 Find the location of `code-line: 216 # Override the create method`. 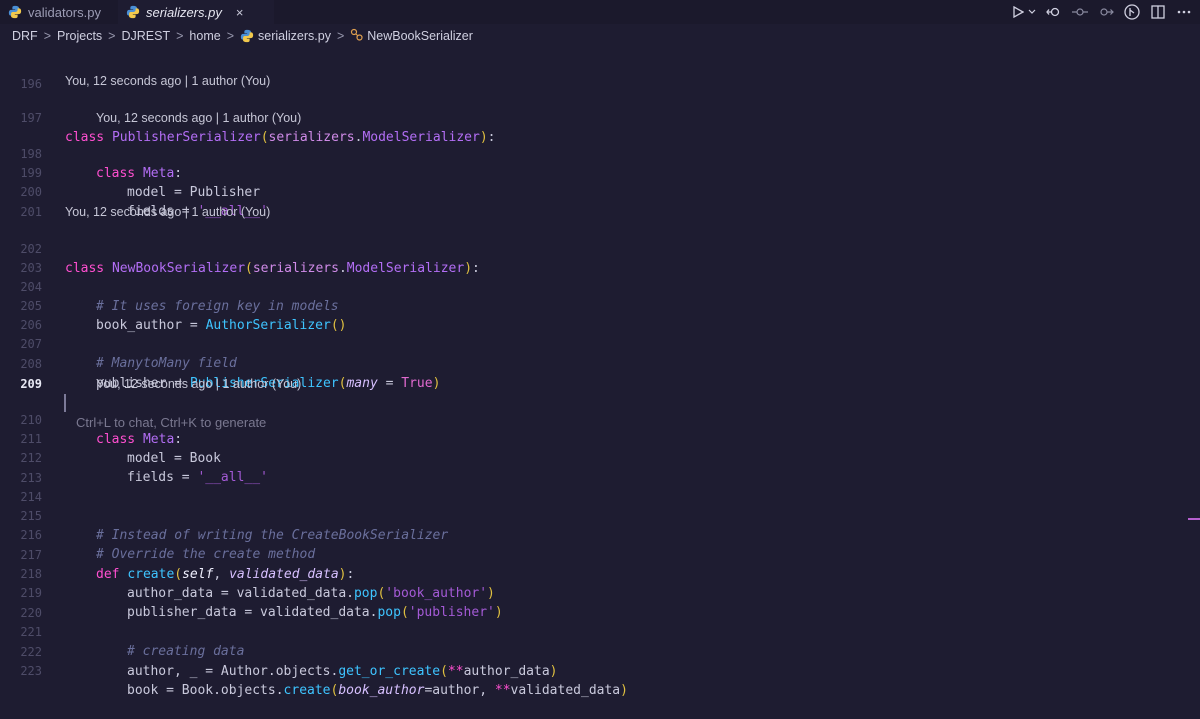

code-line: 216 # Override the create method is located at coordinates (600, 534).